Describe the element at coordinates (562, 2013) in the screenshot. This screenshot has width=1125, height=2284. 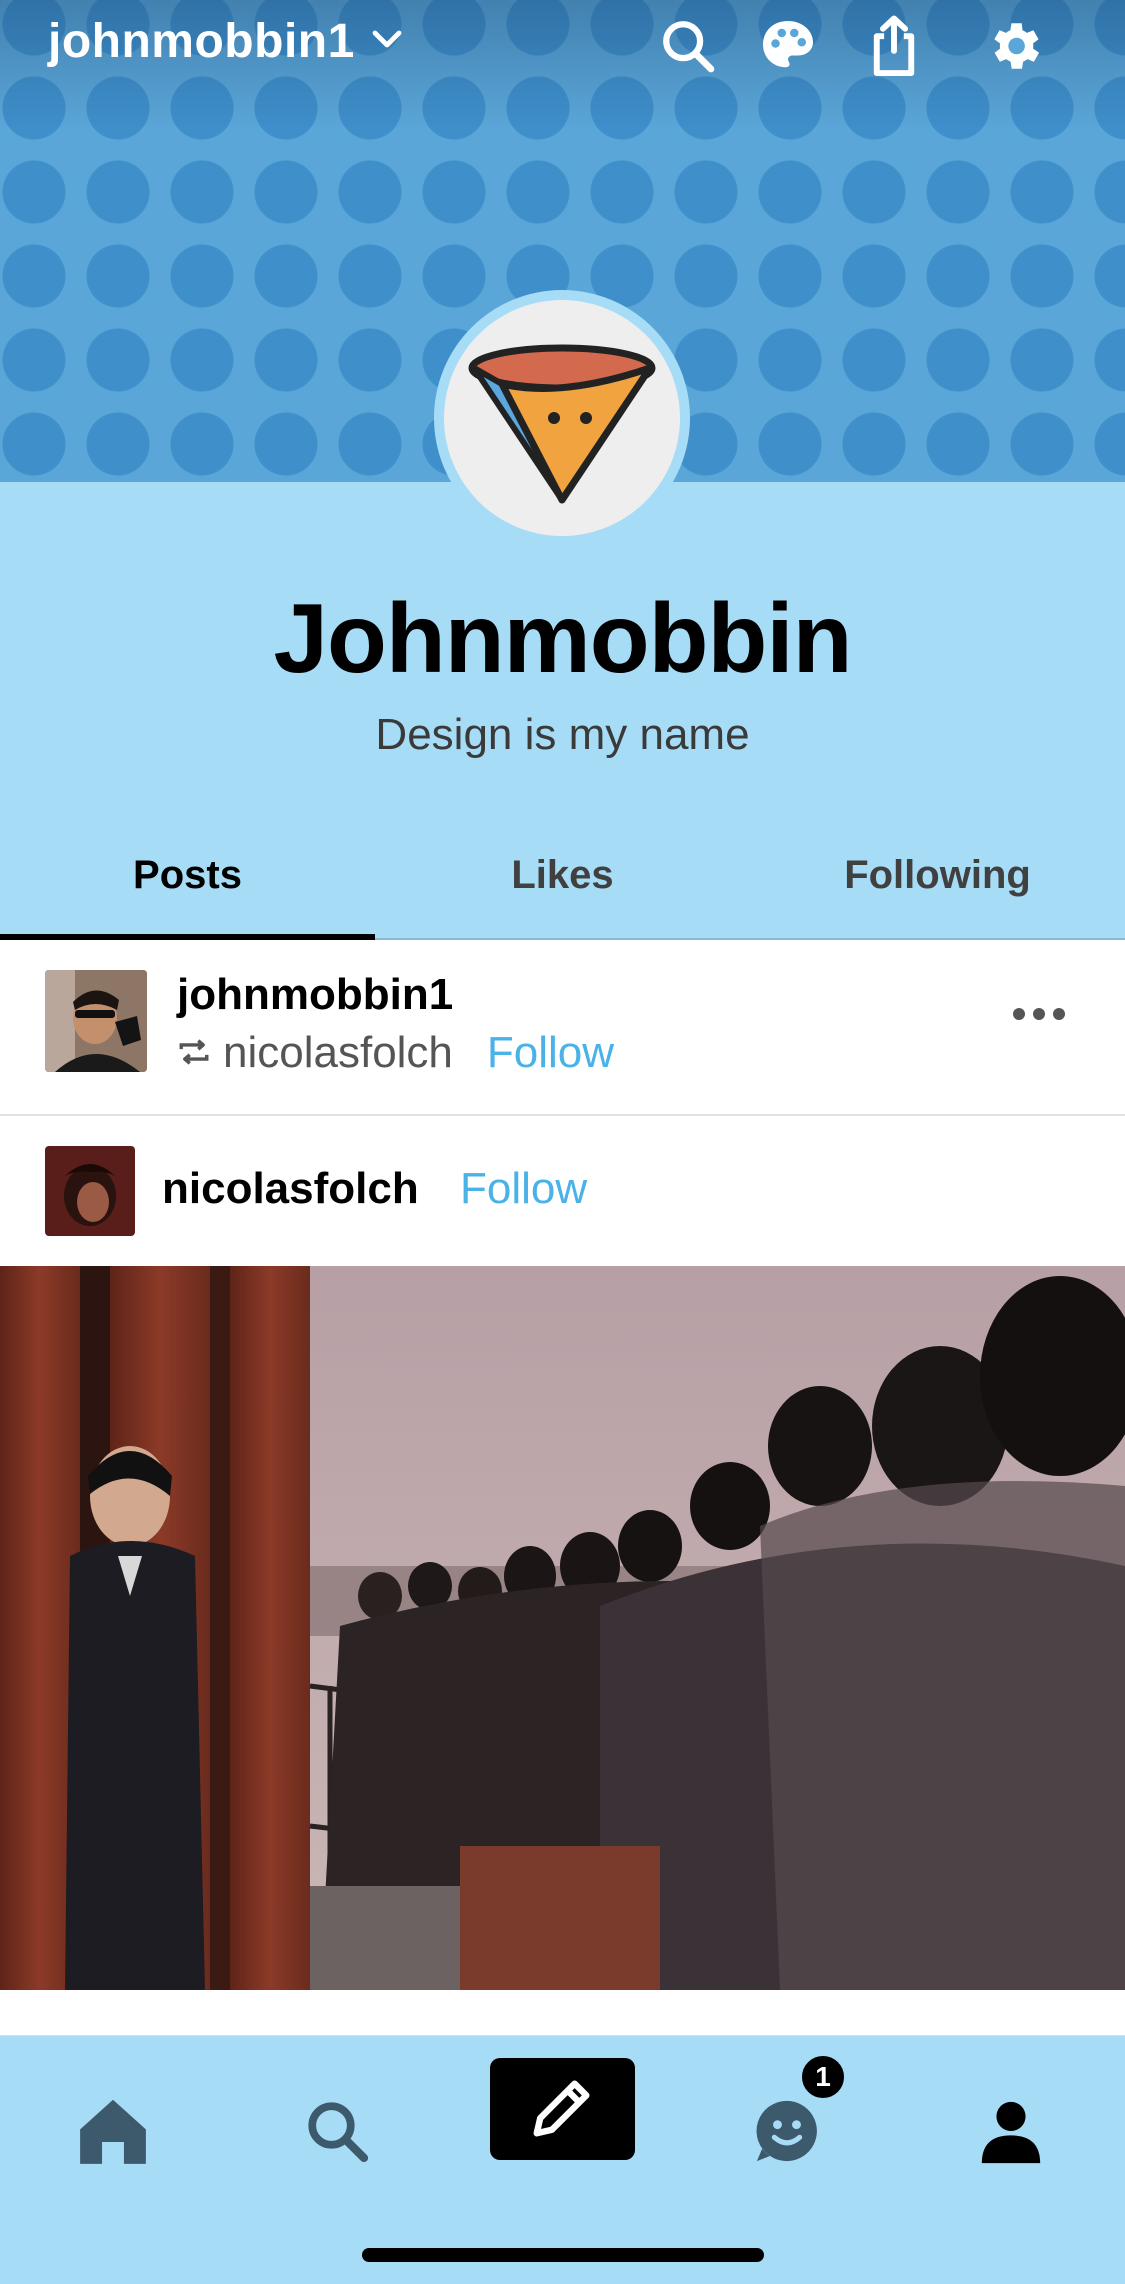
I see `next-post-edge` at that location.